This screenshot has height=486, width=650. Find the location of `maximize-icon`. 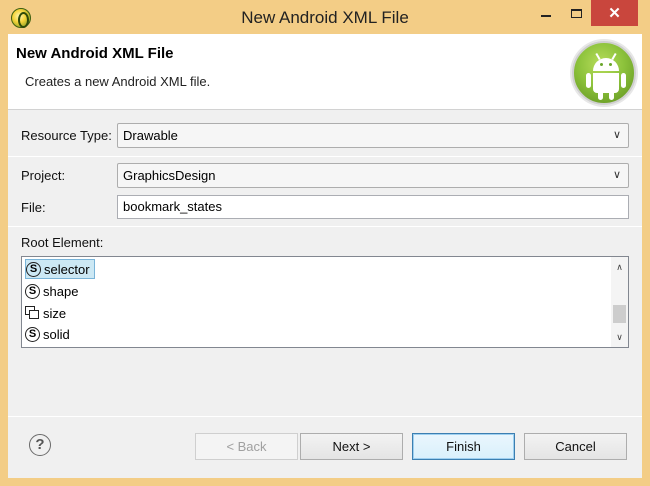

maximize-icon is located at coordinates (576, 13).